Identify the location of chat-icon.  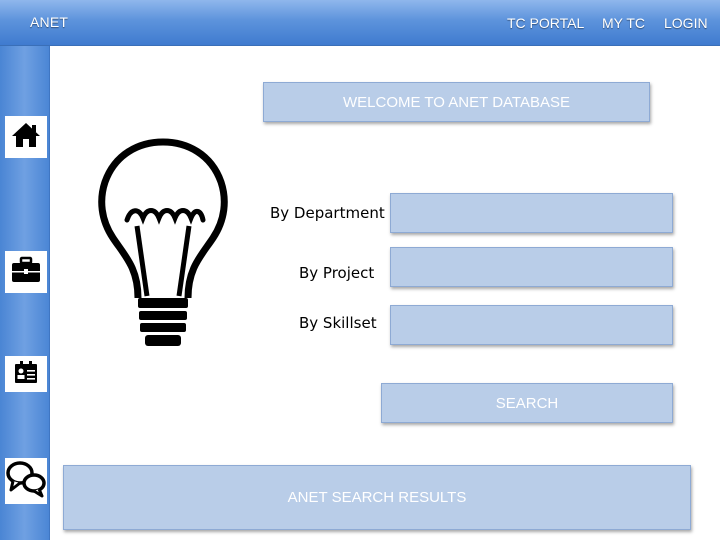
(26, 481).